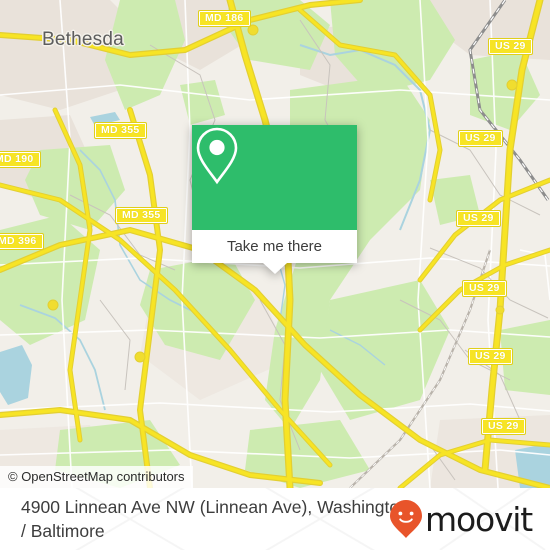 This screenshot has height=550, width=550. What do you see at coordinates (478, 218) in the screenshot?
I see `road-shield-us-29-3: US 29` at bounding box center [478, 218].